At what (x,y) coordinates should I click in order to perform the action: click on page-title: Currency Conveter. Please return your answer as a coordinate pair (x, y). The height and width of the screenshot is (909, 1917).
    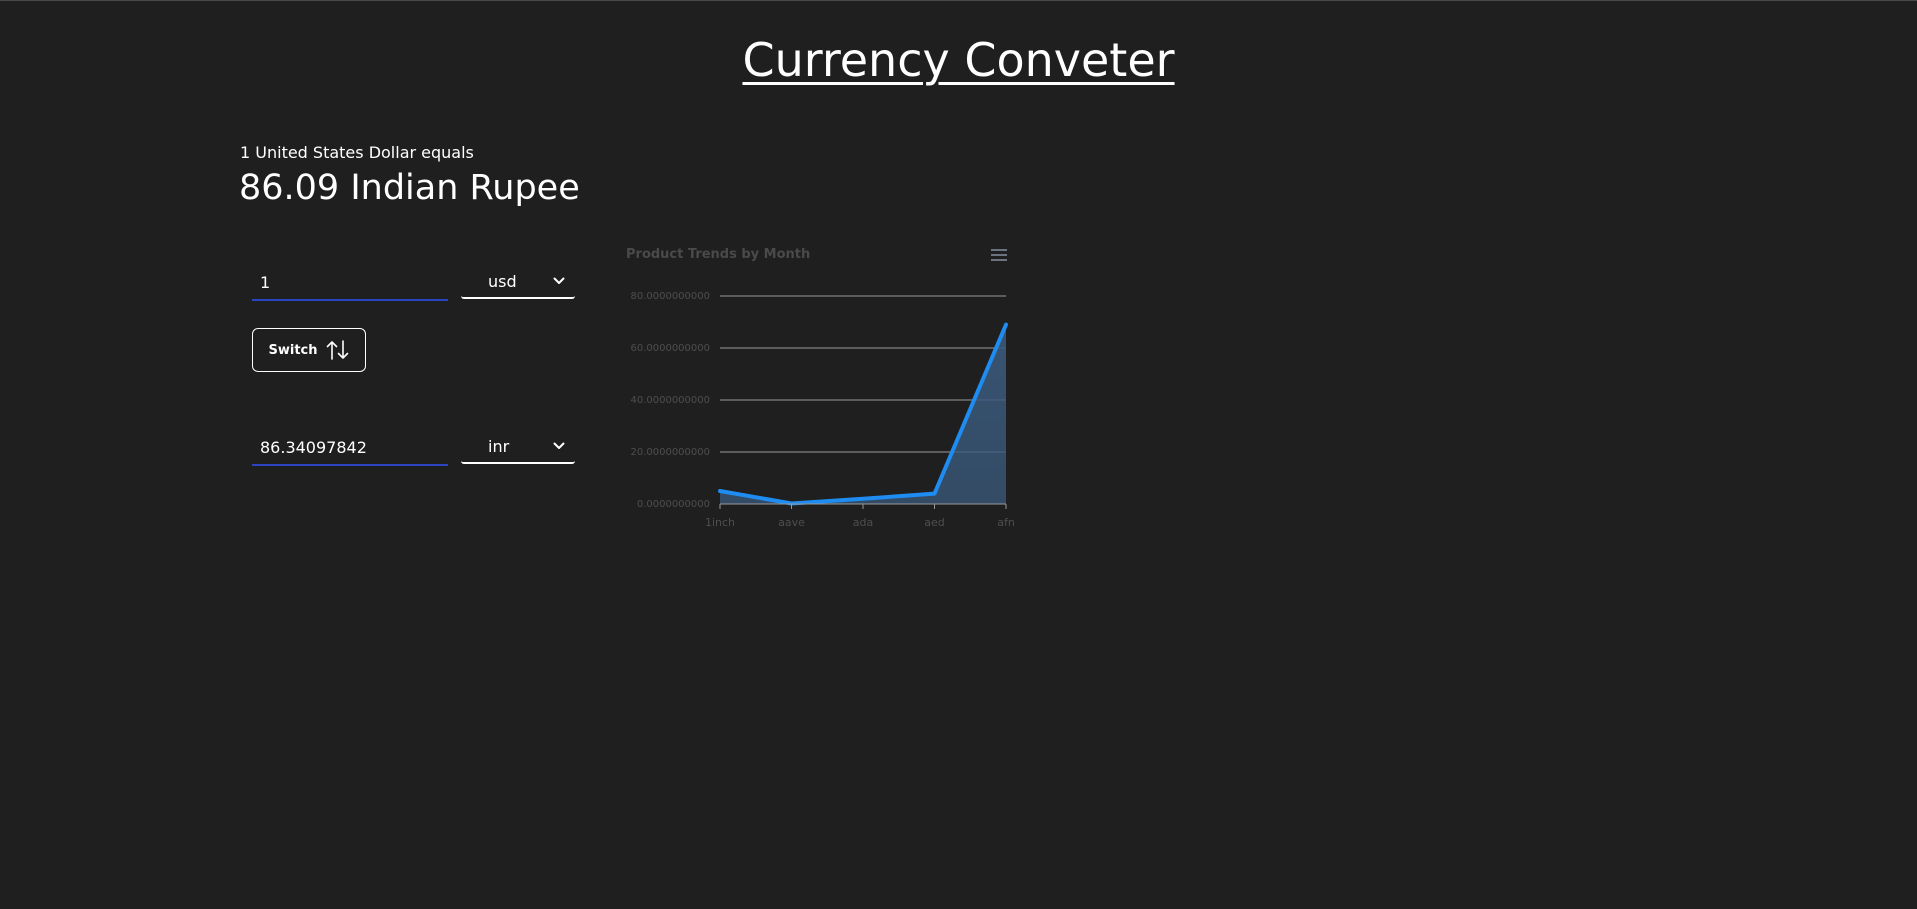
    Looking at the image, I should click on (958, 60).